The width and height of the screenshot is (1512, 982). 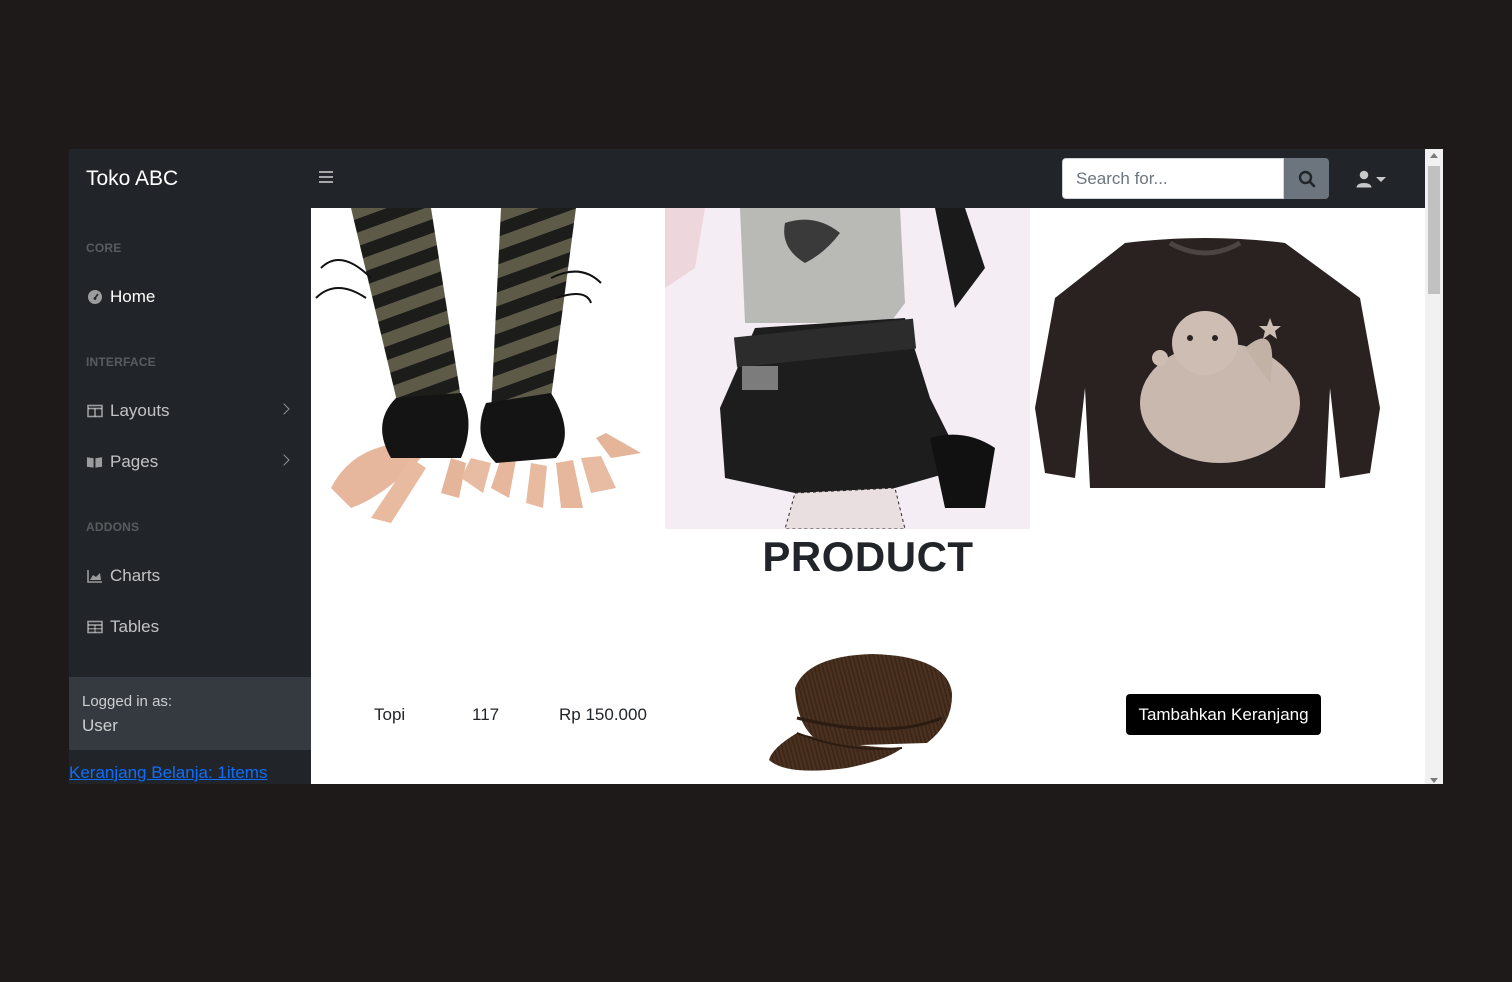 What do you see at coordinates (862, 710) in the screenshot?
I see `corduroy-cap-image` at bounding box center [862, 710].